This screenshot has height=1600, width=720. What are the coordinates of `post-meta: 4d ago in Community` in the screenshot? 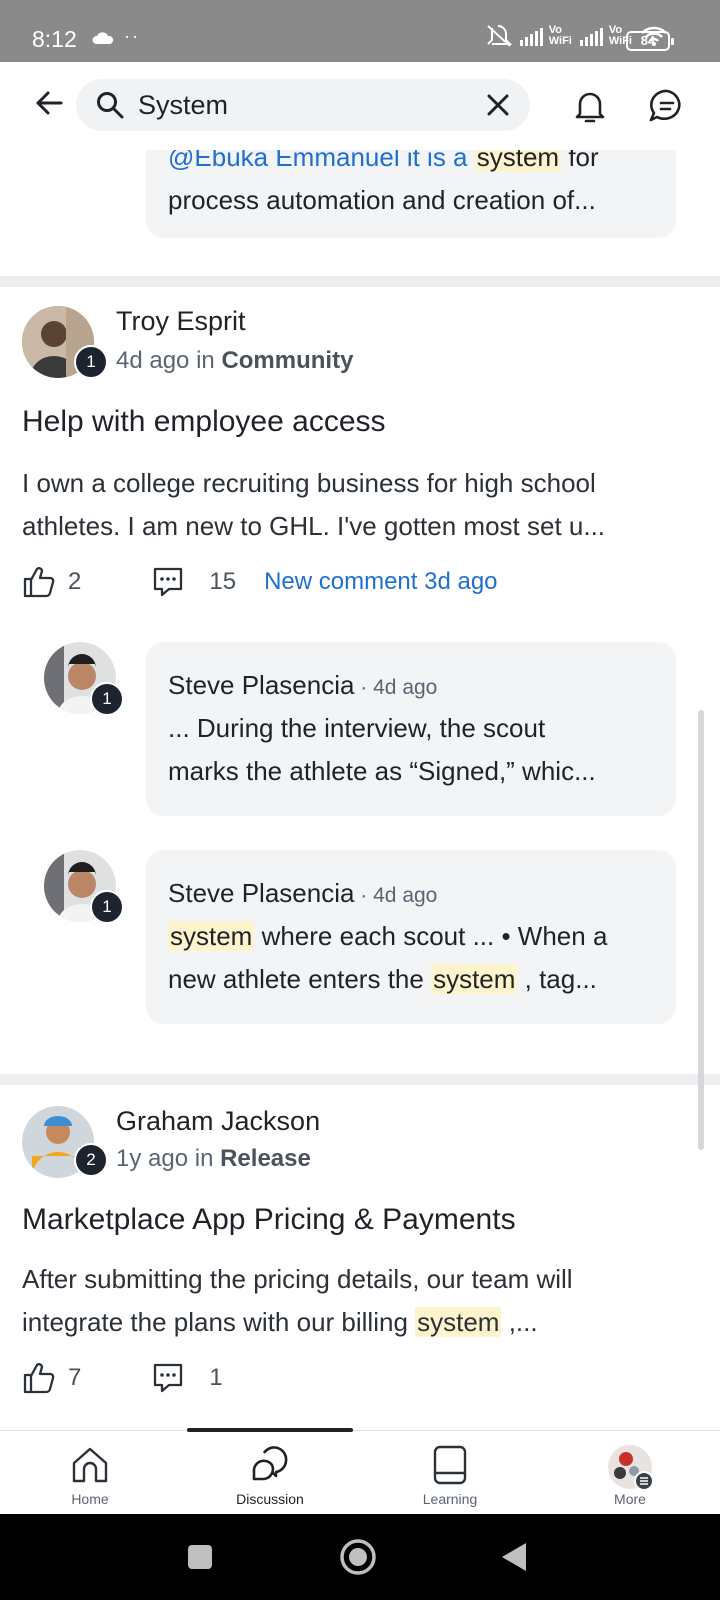 It's located at (234, 361).